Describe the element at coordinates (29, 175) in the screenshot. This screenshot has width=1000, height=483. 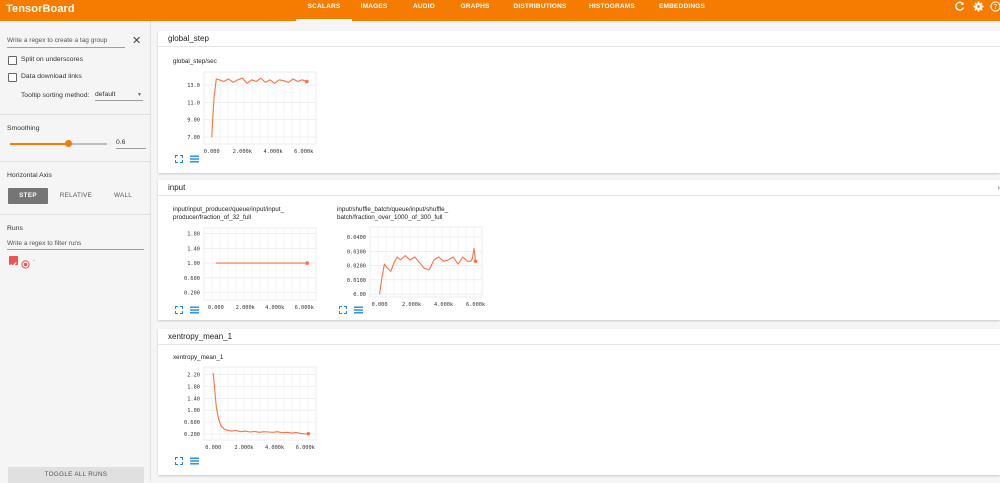
I see `horizontal-axis-label: Horizontal Axis` at that location.